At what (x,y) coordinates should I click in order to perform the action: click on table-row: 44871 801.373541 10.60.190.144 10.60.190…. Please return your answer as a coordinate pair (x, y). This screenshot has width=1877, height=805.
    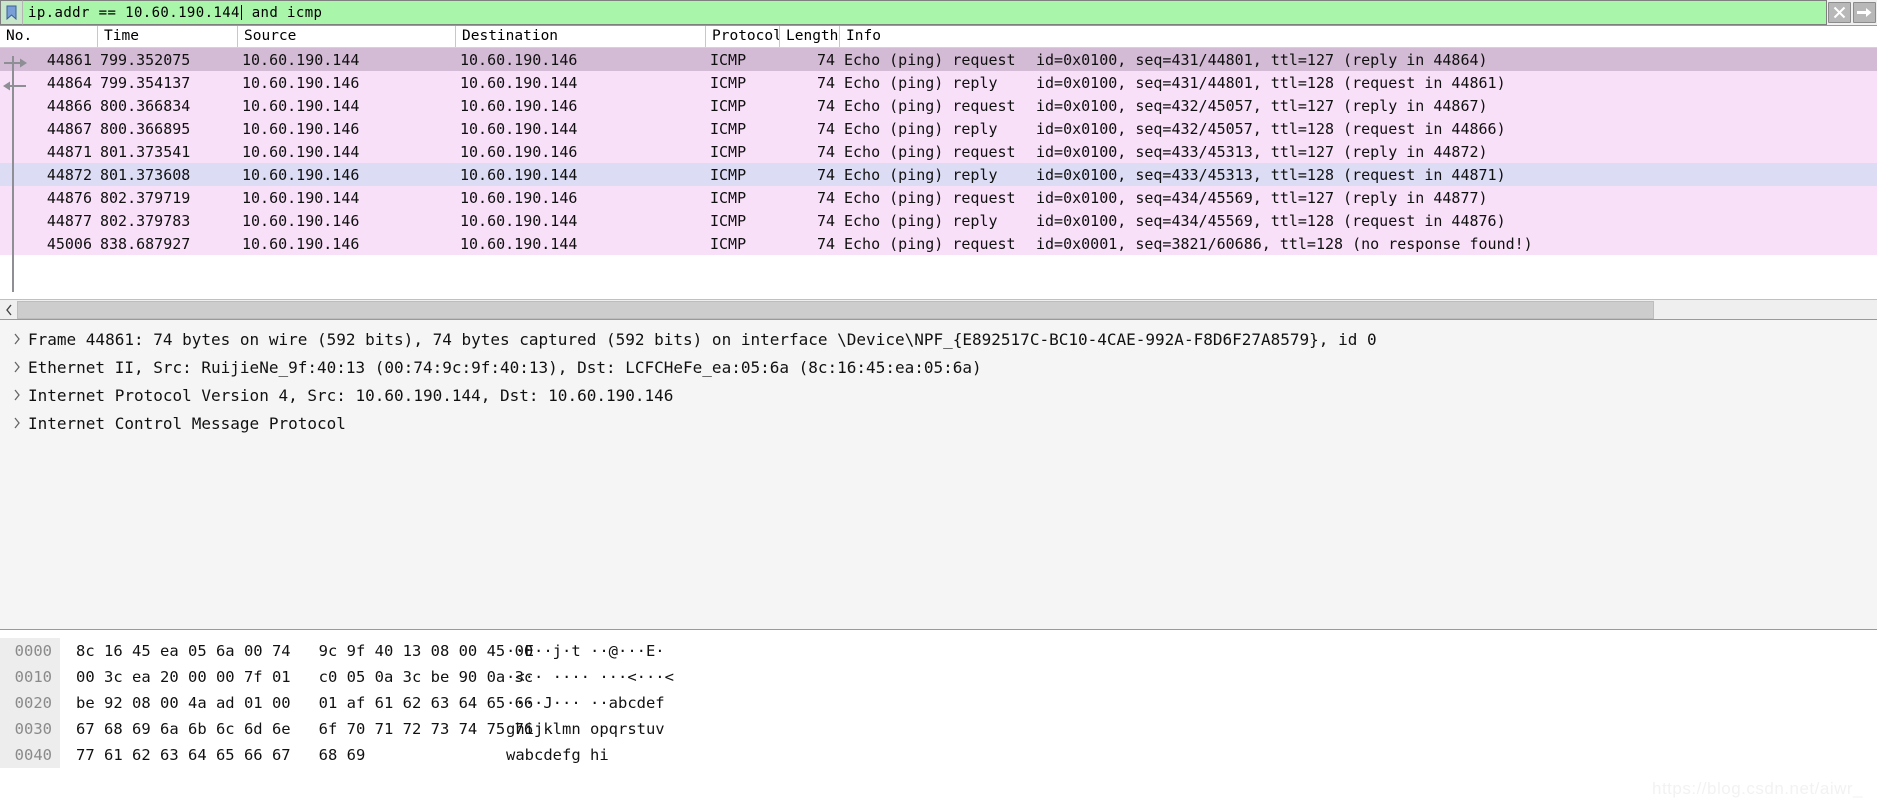
    Looking at the image, I should click on (938, 151).